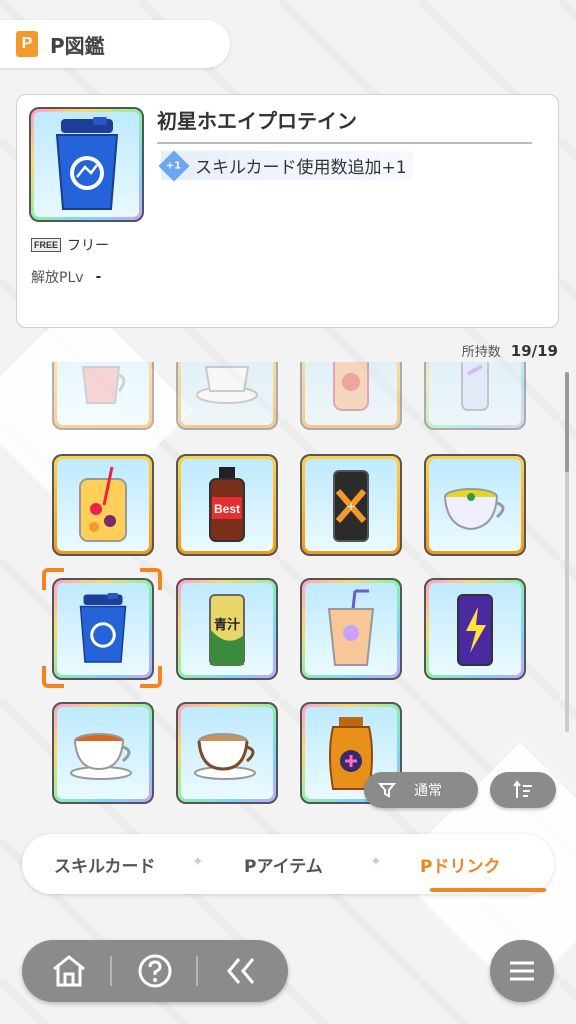 Image resolution: width=576 pixels, height=1024 pixels. I want to click on filter-label: 通常, so click(428, 791).